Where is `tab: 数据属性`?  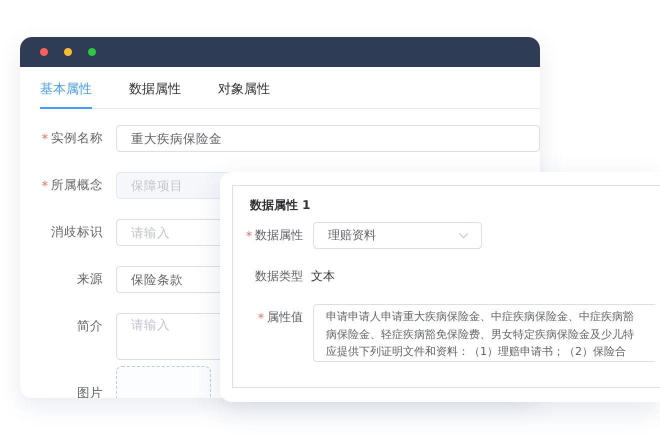
tab: 数据属性 is located at coordinates (155, 95).